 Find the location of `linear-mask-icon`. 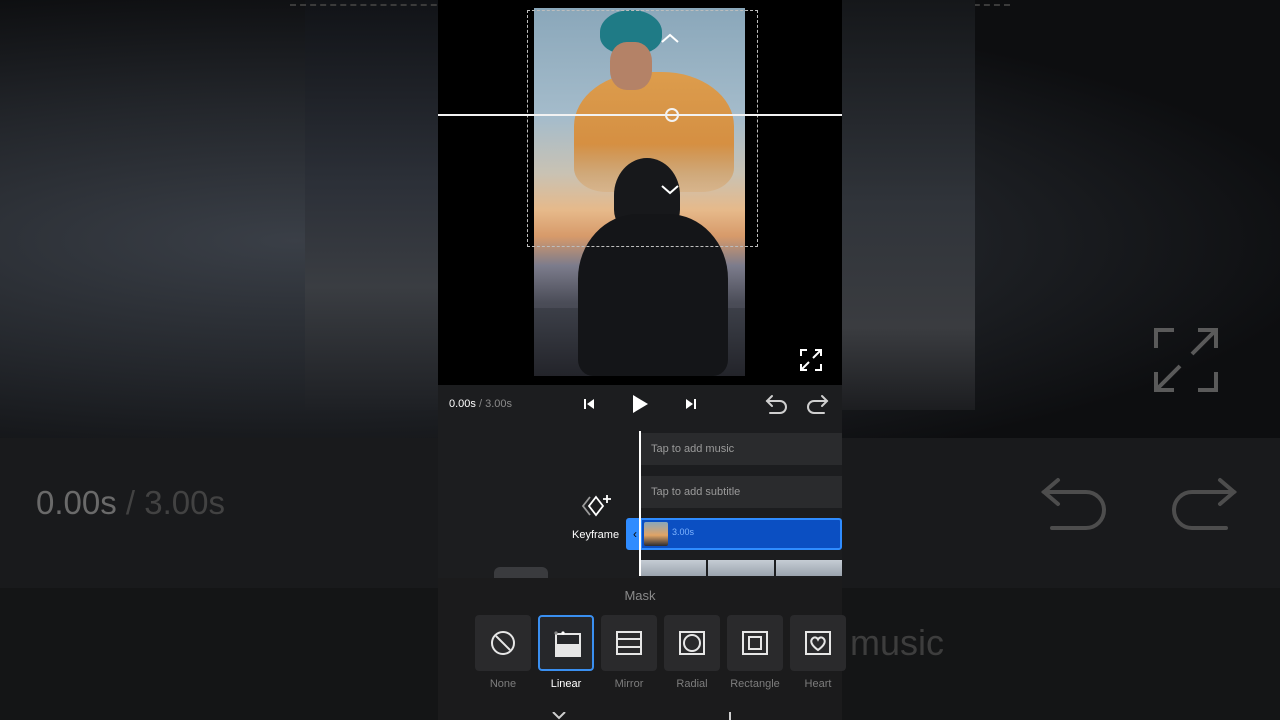

linear-mask-icon is located at coordinates (568, 645).